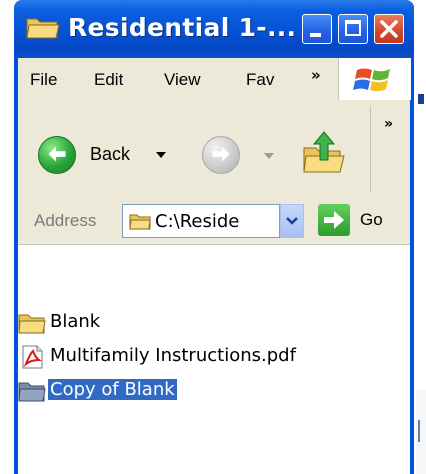 This screenshot has width=426, height=474. Describe the element at coordinates (112, 389) in the screenshot. I see `file-name: Copy of Blank` at that location.